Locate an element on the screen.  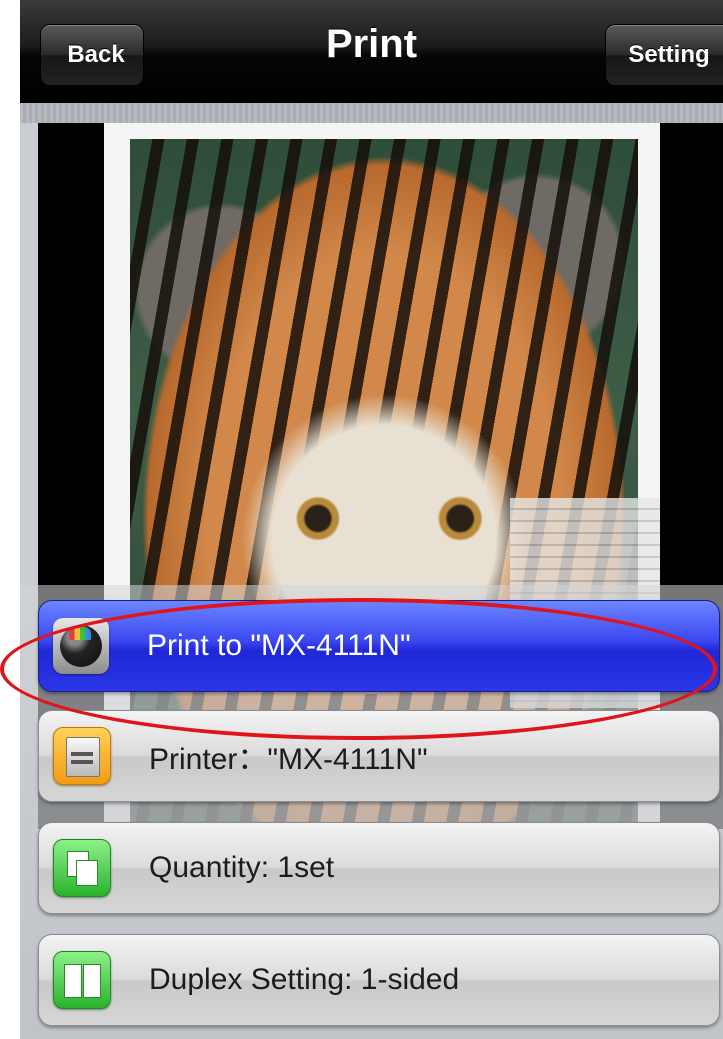
quantity-label: Quantity: 1set is located at coordinates (242, 867).